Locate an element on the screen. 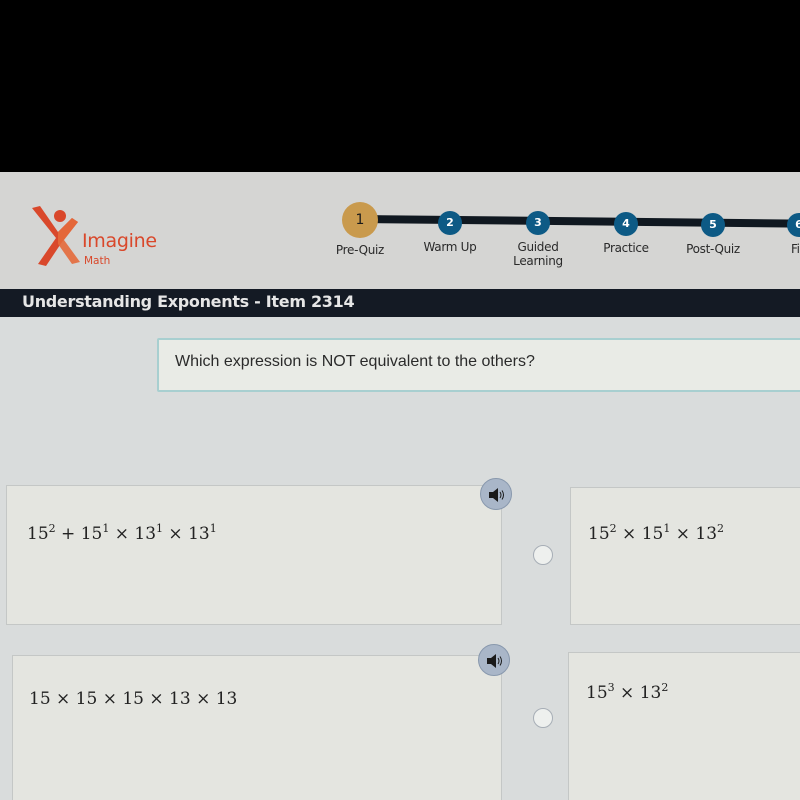 Image resolution: width=800 pixels, height=800 pixels. option-card-a: 152 + 151 × 131 × 131 is located at coordinates (254, 555).